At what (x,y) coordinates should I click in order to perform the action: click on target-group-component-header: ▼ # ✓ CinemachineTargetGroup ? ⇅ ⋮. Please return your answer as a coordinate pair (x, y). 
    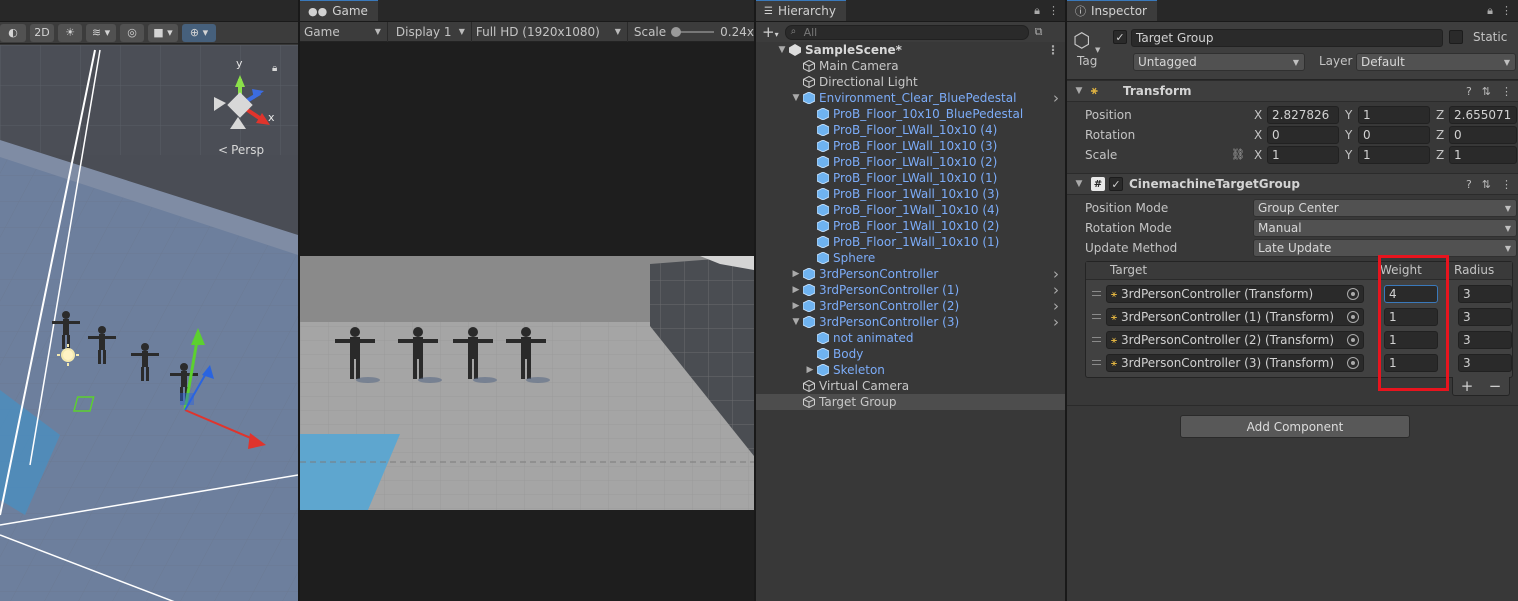
    Looking at the image, I should click on (1292, 184).